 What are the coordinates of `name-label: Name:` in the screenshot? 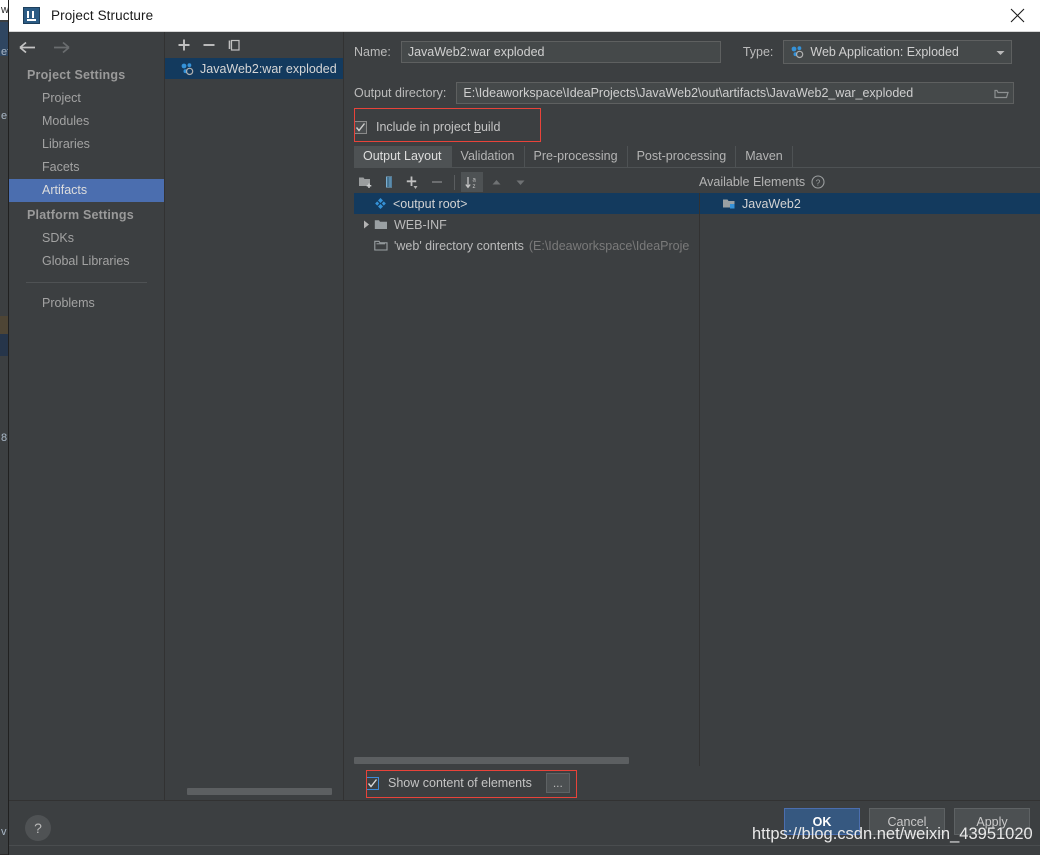 It's located at (372, 52).